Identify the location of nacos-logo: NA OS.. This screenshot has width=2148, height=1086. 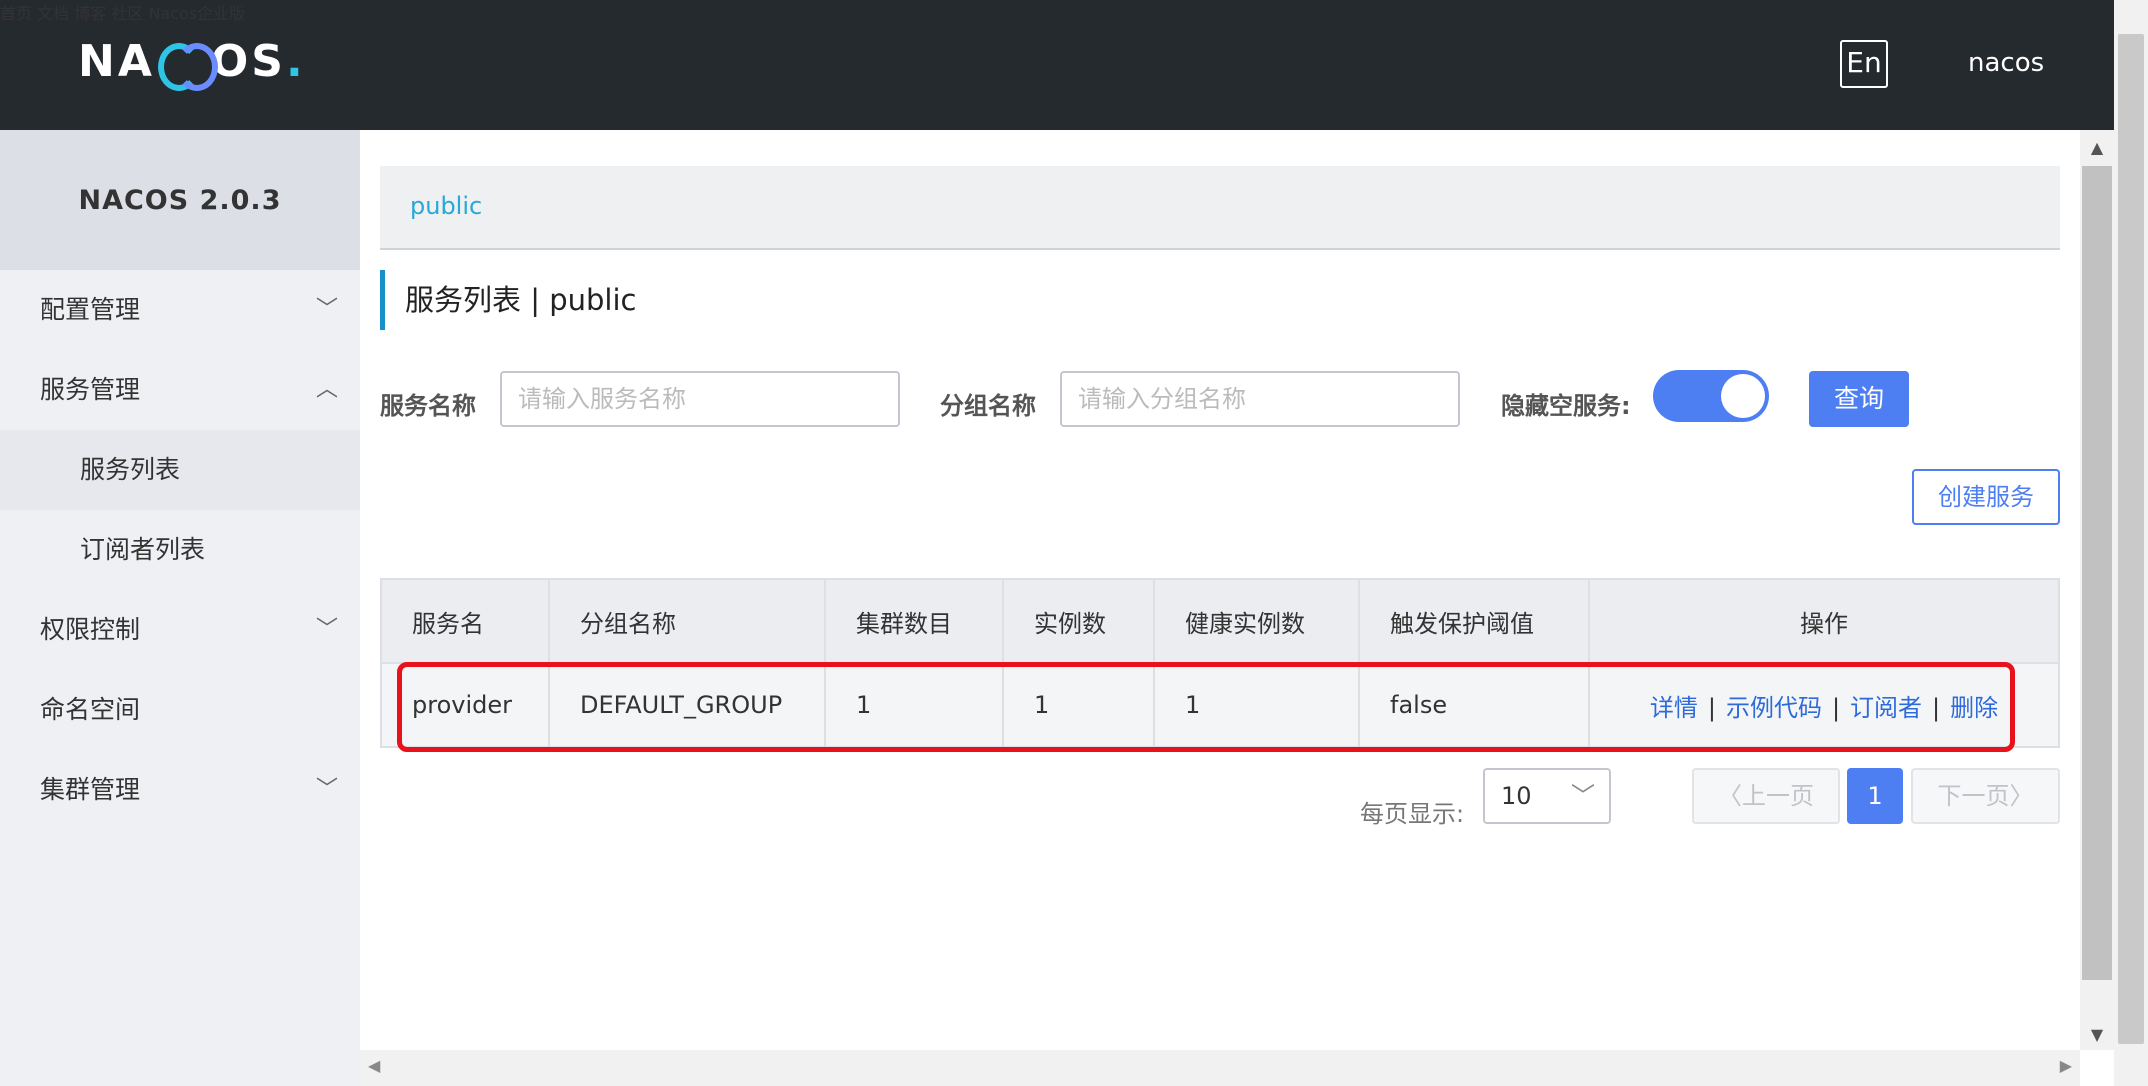
(192, 63).